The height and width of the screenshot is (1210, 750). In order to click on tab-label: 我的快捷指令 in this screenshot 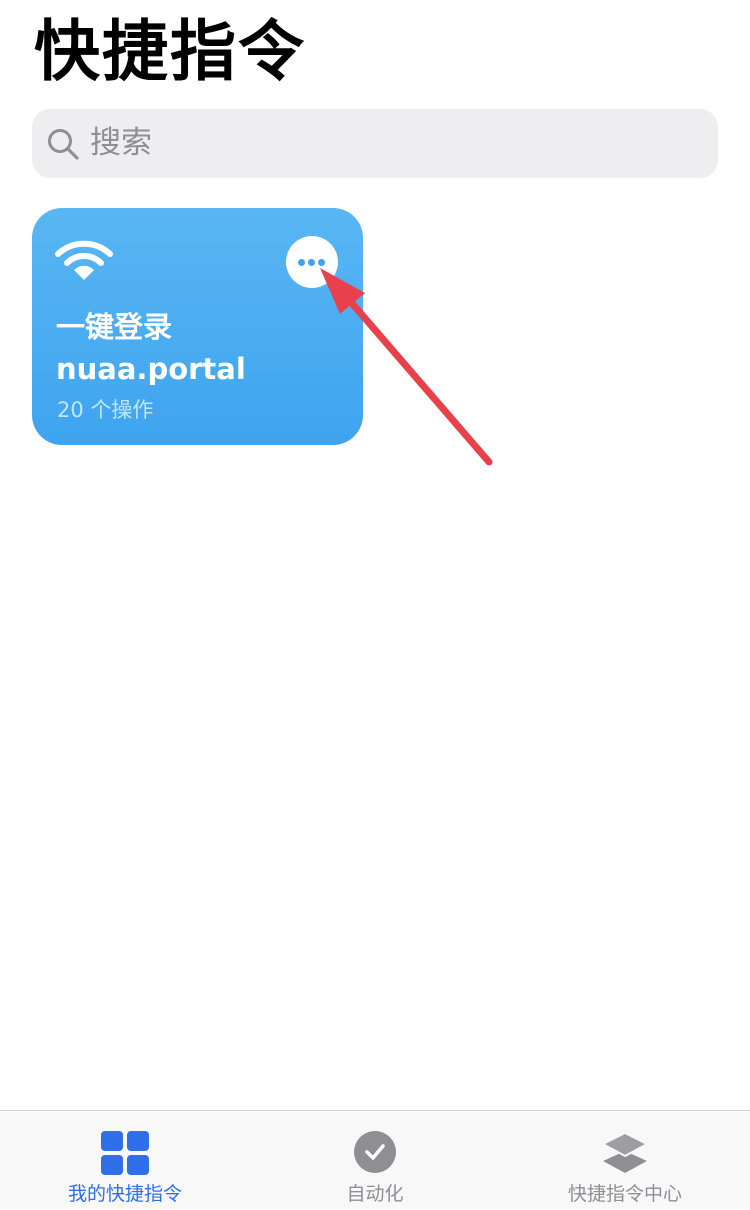, I will do `click(124, 1194)`.